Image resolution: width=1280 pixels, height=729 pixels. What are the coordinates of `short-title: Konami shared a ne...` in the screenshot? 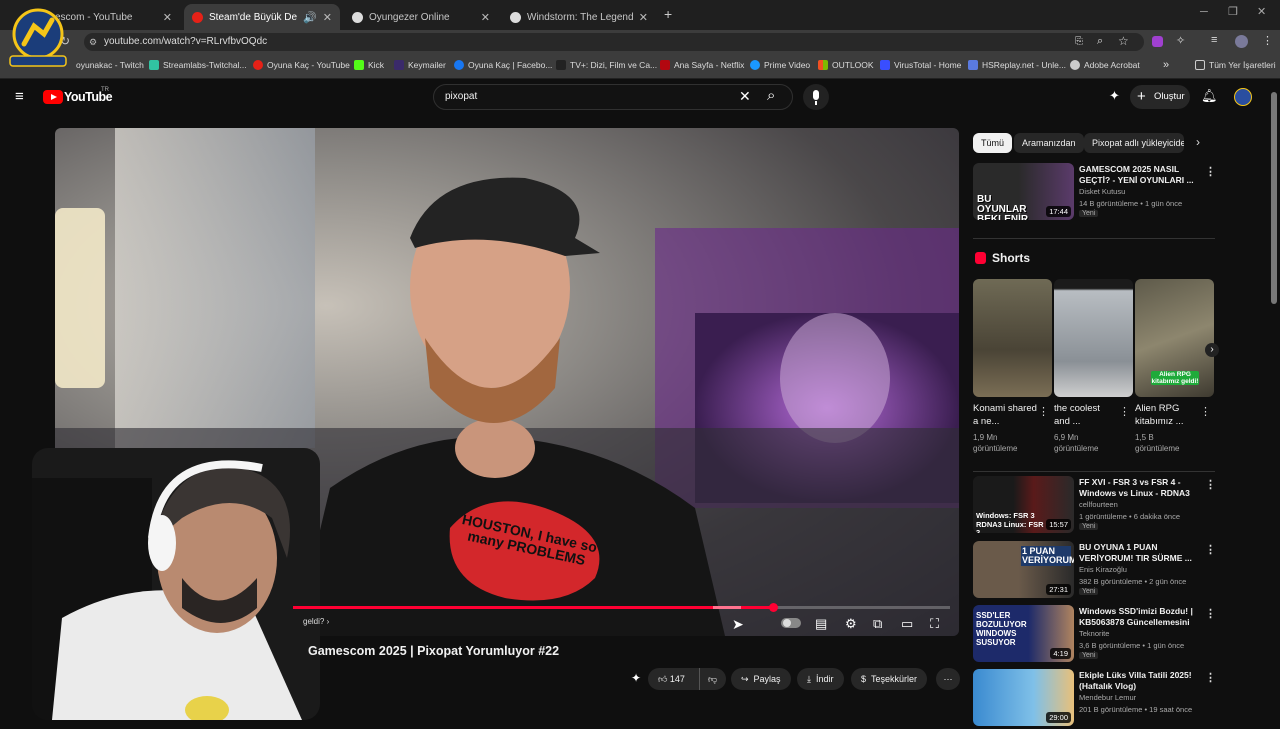 It's located at (1005, 415).